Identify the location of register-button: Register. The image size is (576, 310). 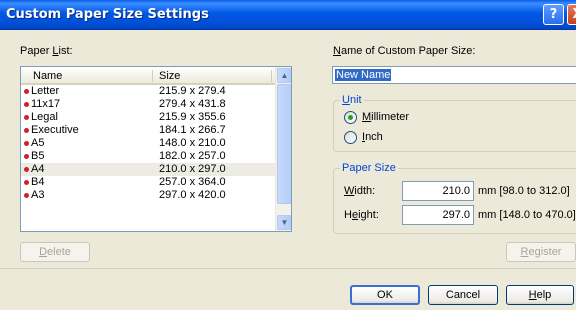
(541, 252).